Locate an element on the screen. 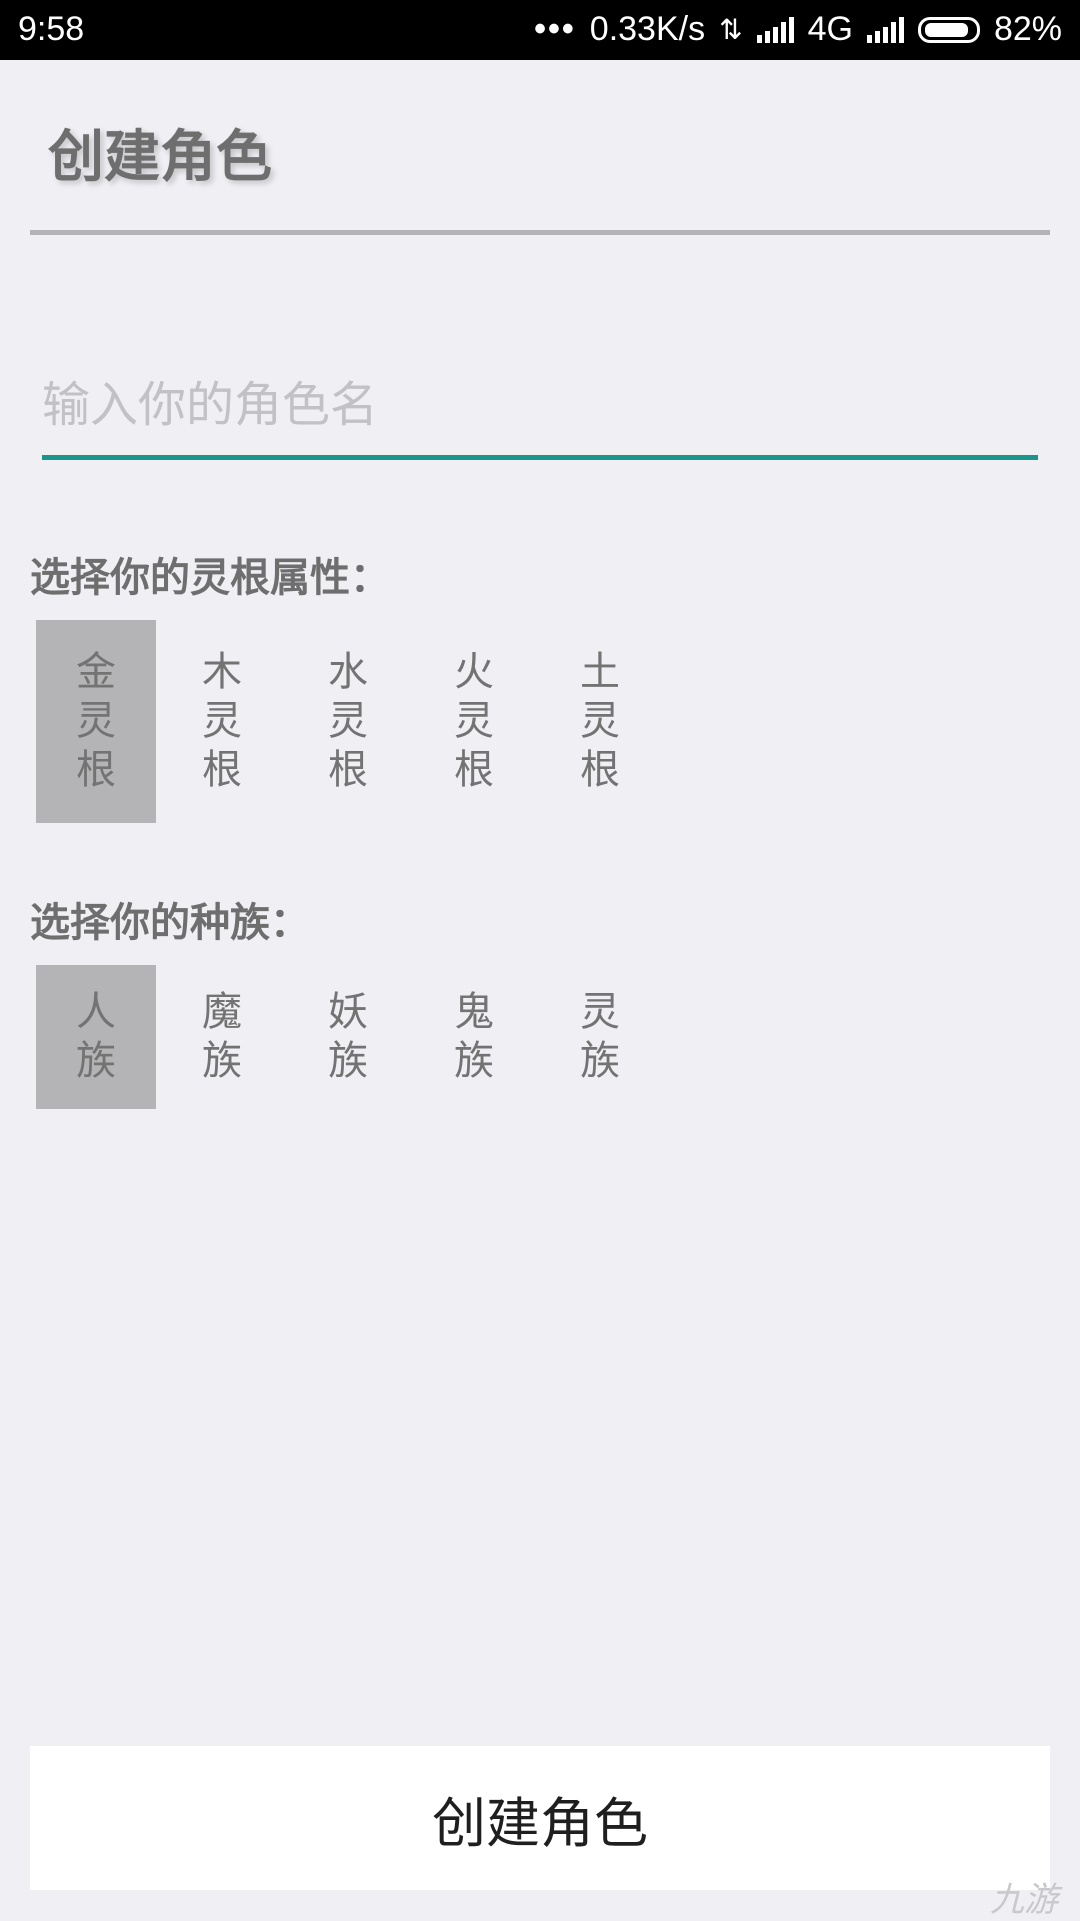  race-option-yao: 妖 族 is located at coordinates (348, 1037).